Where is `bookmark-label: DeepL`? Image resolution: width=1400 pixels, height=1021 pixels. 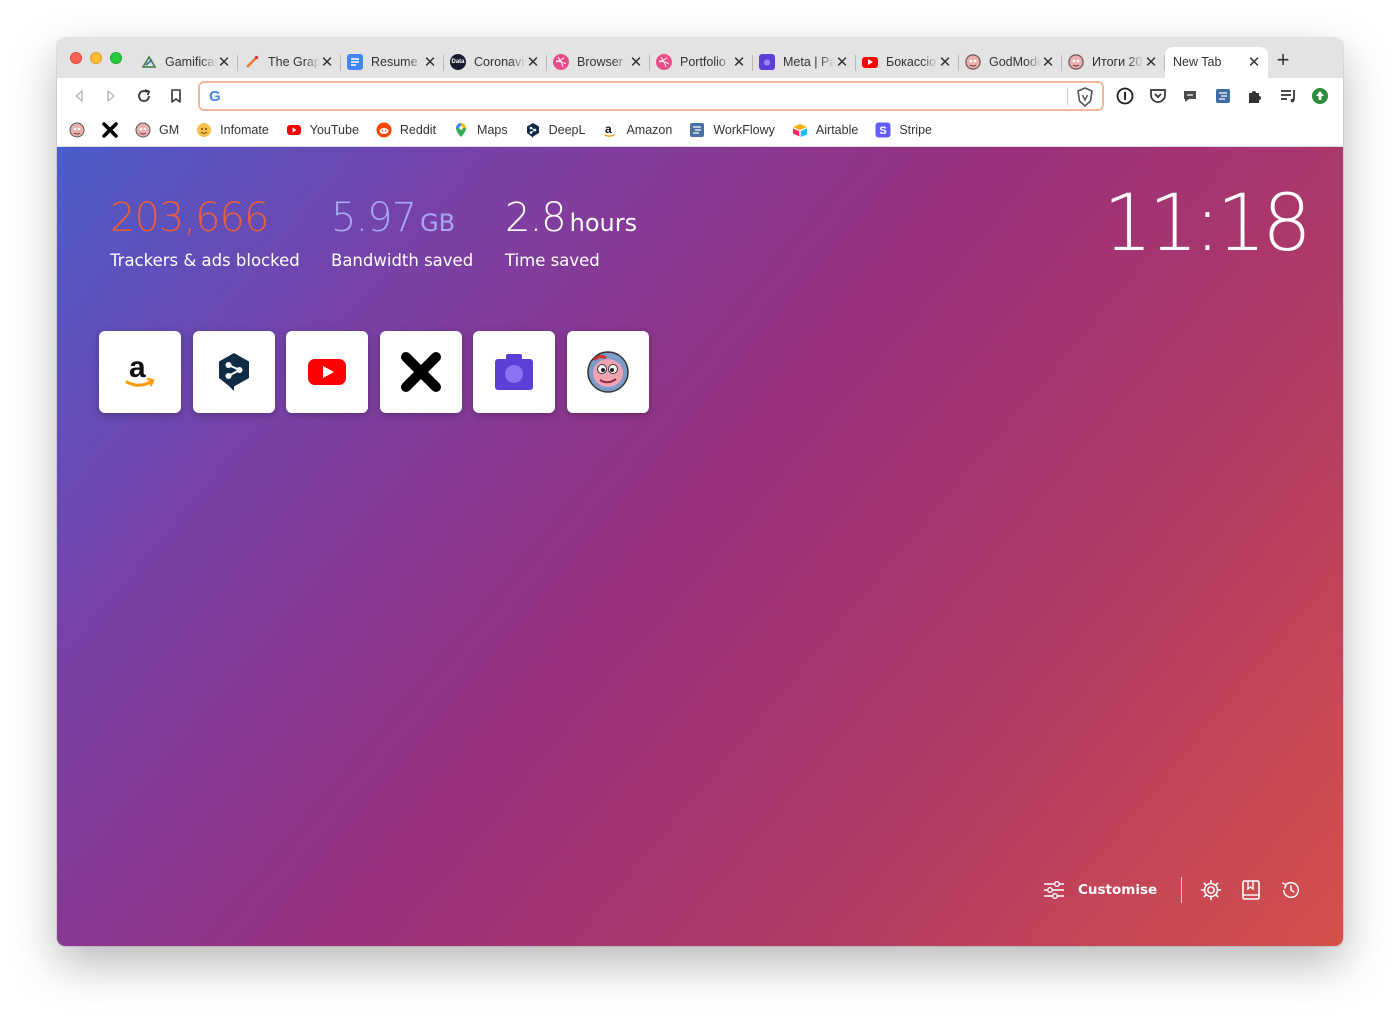
bookmark-label: DeepL is located at coordinates (567, 130).